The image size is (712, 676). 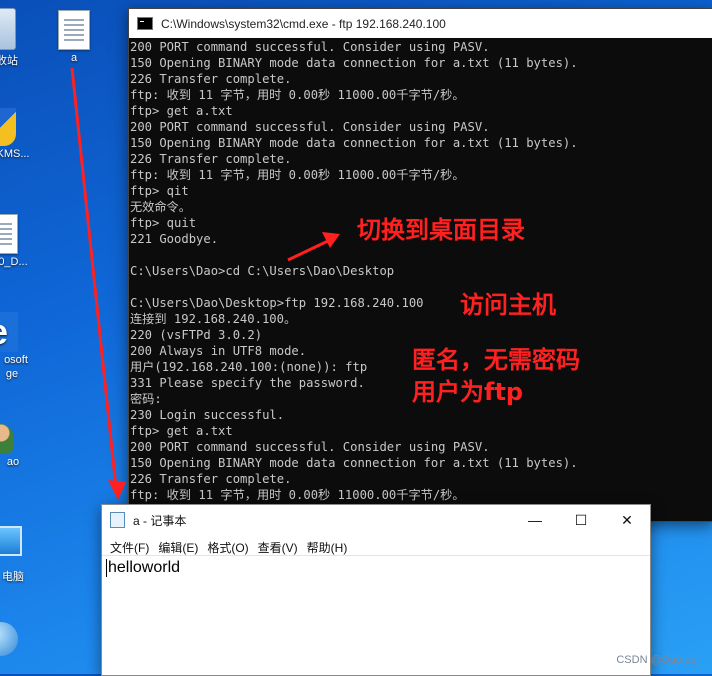 I want to click on desktop-icon-recycle-bin: 收站, so click(x=15, y=38).